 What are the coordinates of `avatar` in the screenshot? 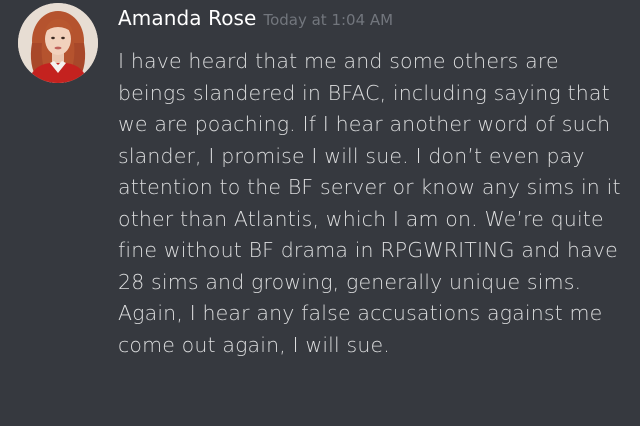 It's located at (58, 43).